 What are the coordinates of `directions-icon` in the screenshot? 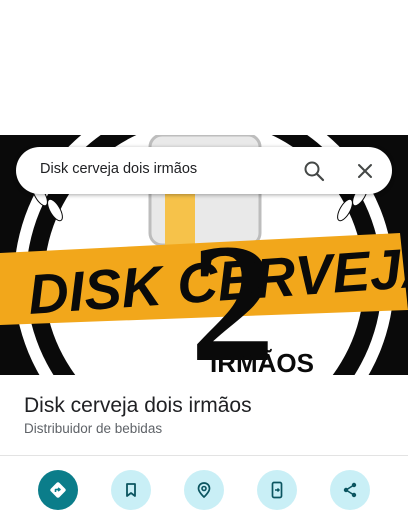 It's located at (58, 490).